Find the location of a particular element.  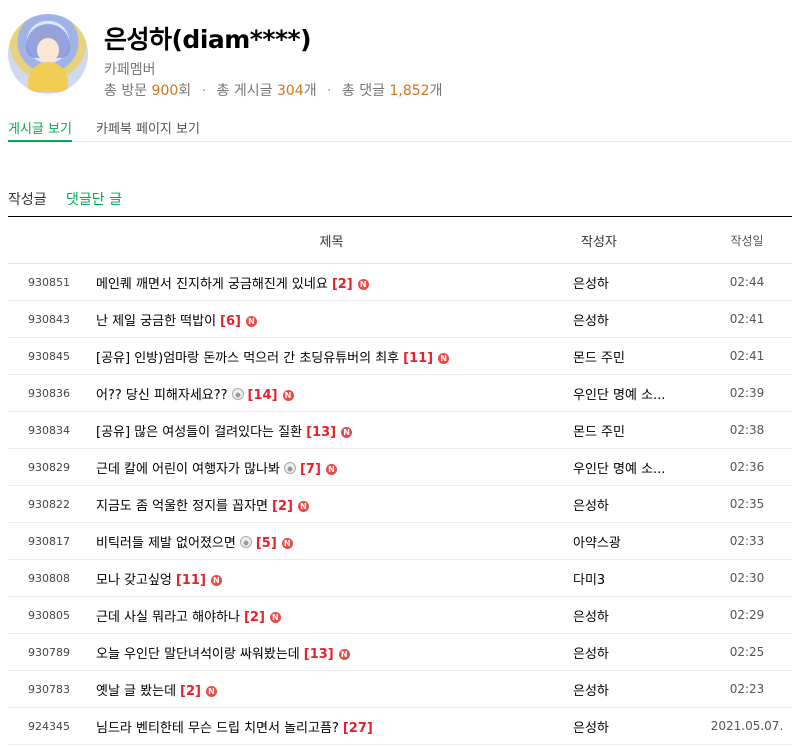

member-role: 카페멤버 is located at coordinates (130, 70).